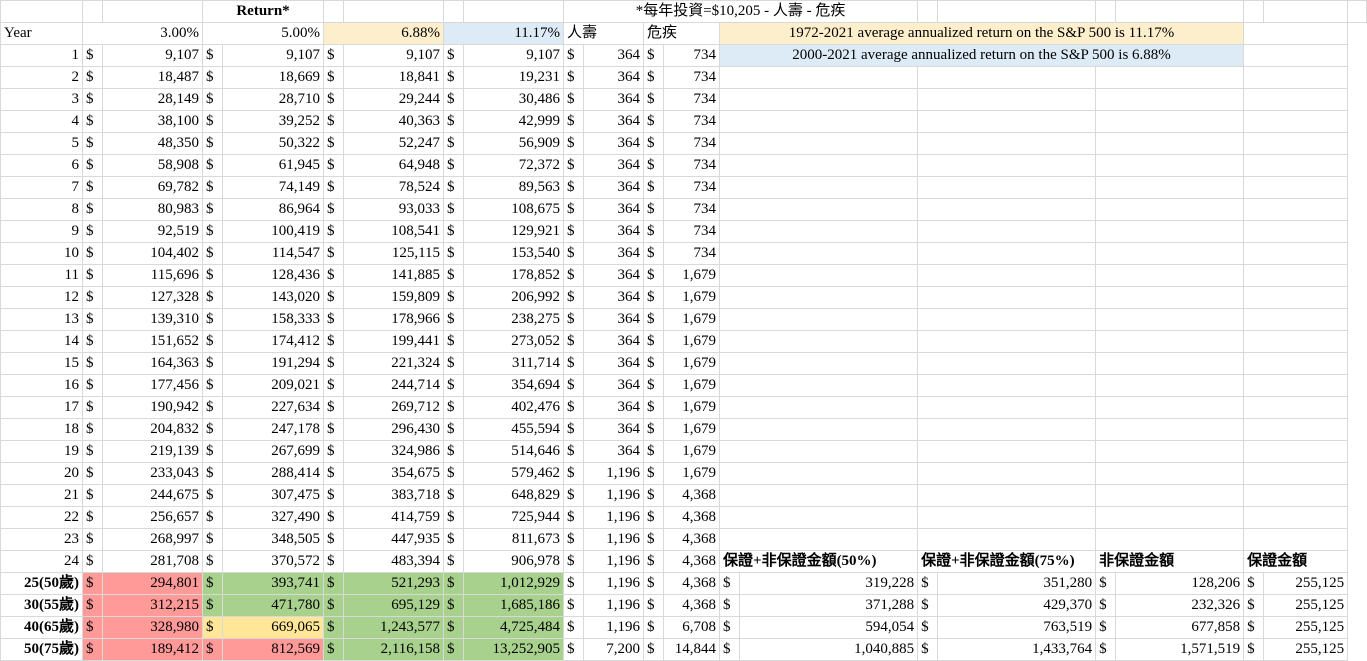  I want to click on value-cell: 125,115, so click(394, 253).